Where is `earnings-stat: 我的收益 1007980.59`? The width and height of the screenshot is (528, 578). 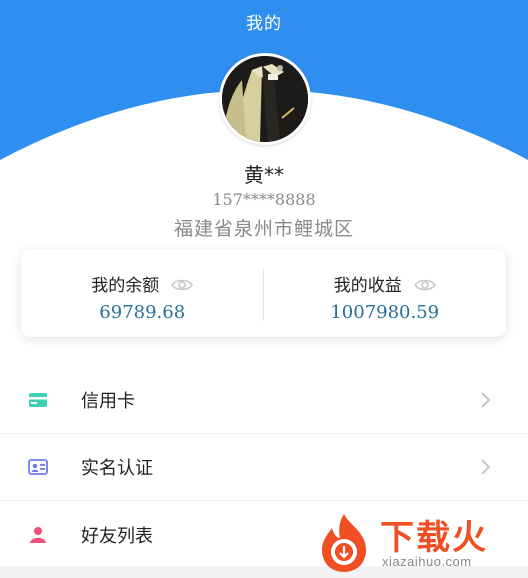
earnings-stat: 我的收益 1007980.59 is located at coordinates (385, 293).